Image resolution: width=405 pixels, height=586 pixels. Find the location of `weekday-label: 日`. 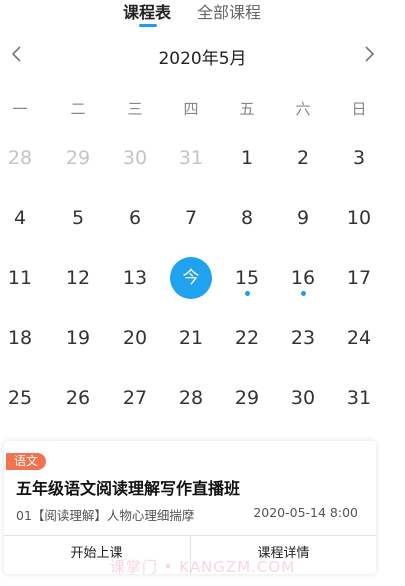

weekday-label: 日 is located at coordinates (359, 109).